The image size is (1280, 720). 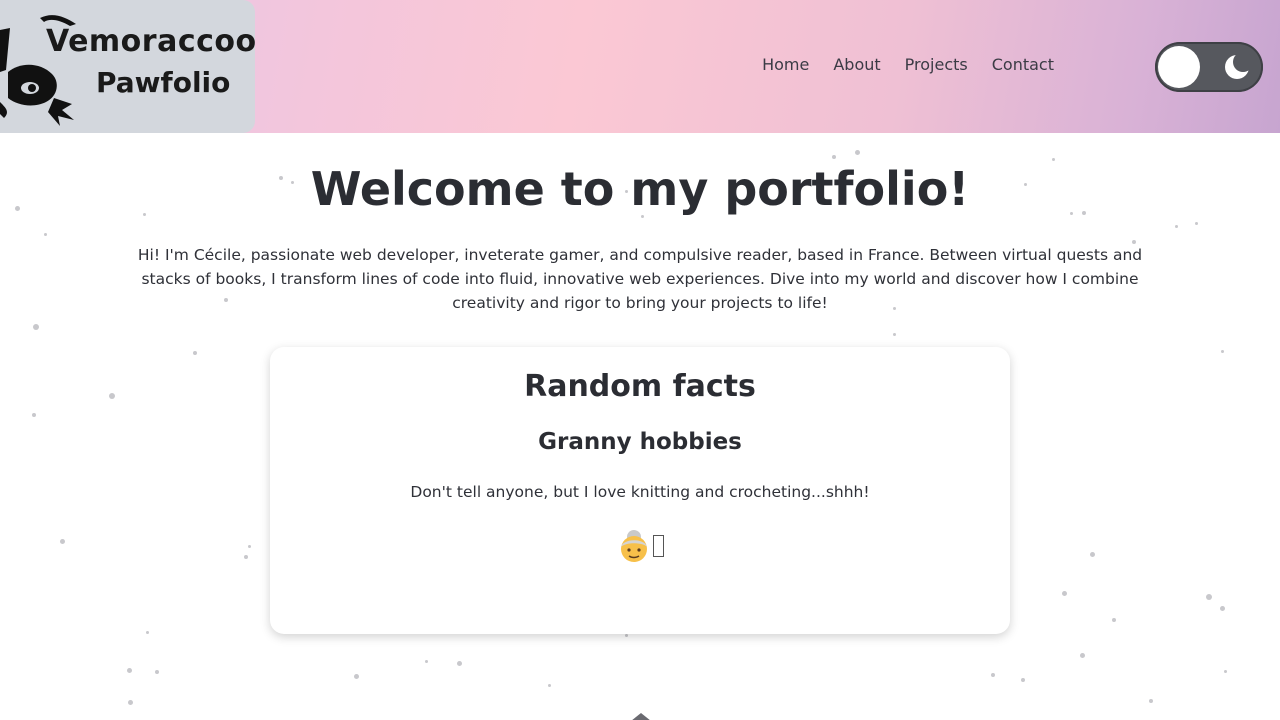 I want to click on main-nav: Home About Projects Contact, so click(x=908, y=64).